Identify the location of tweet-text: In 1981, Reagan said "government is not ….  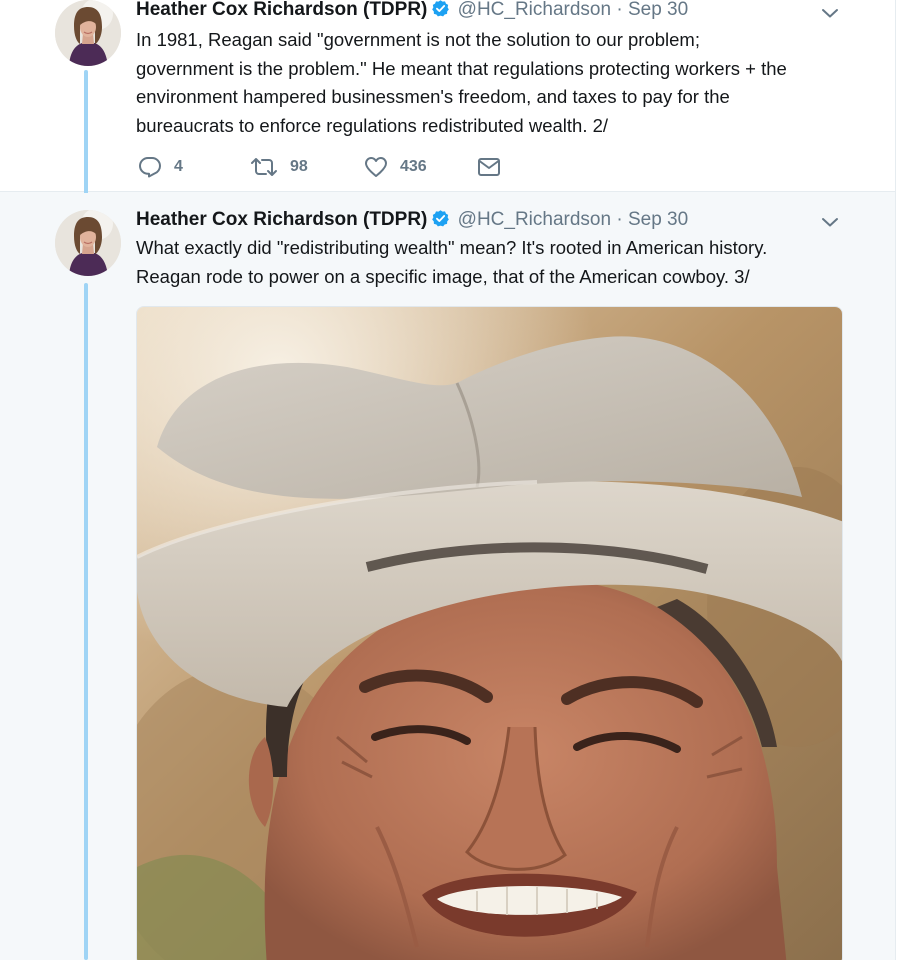
(506, 83).